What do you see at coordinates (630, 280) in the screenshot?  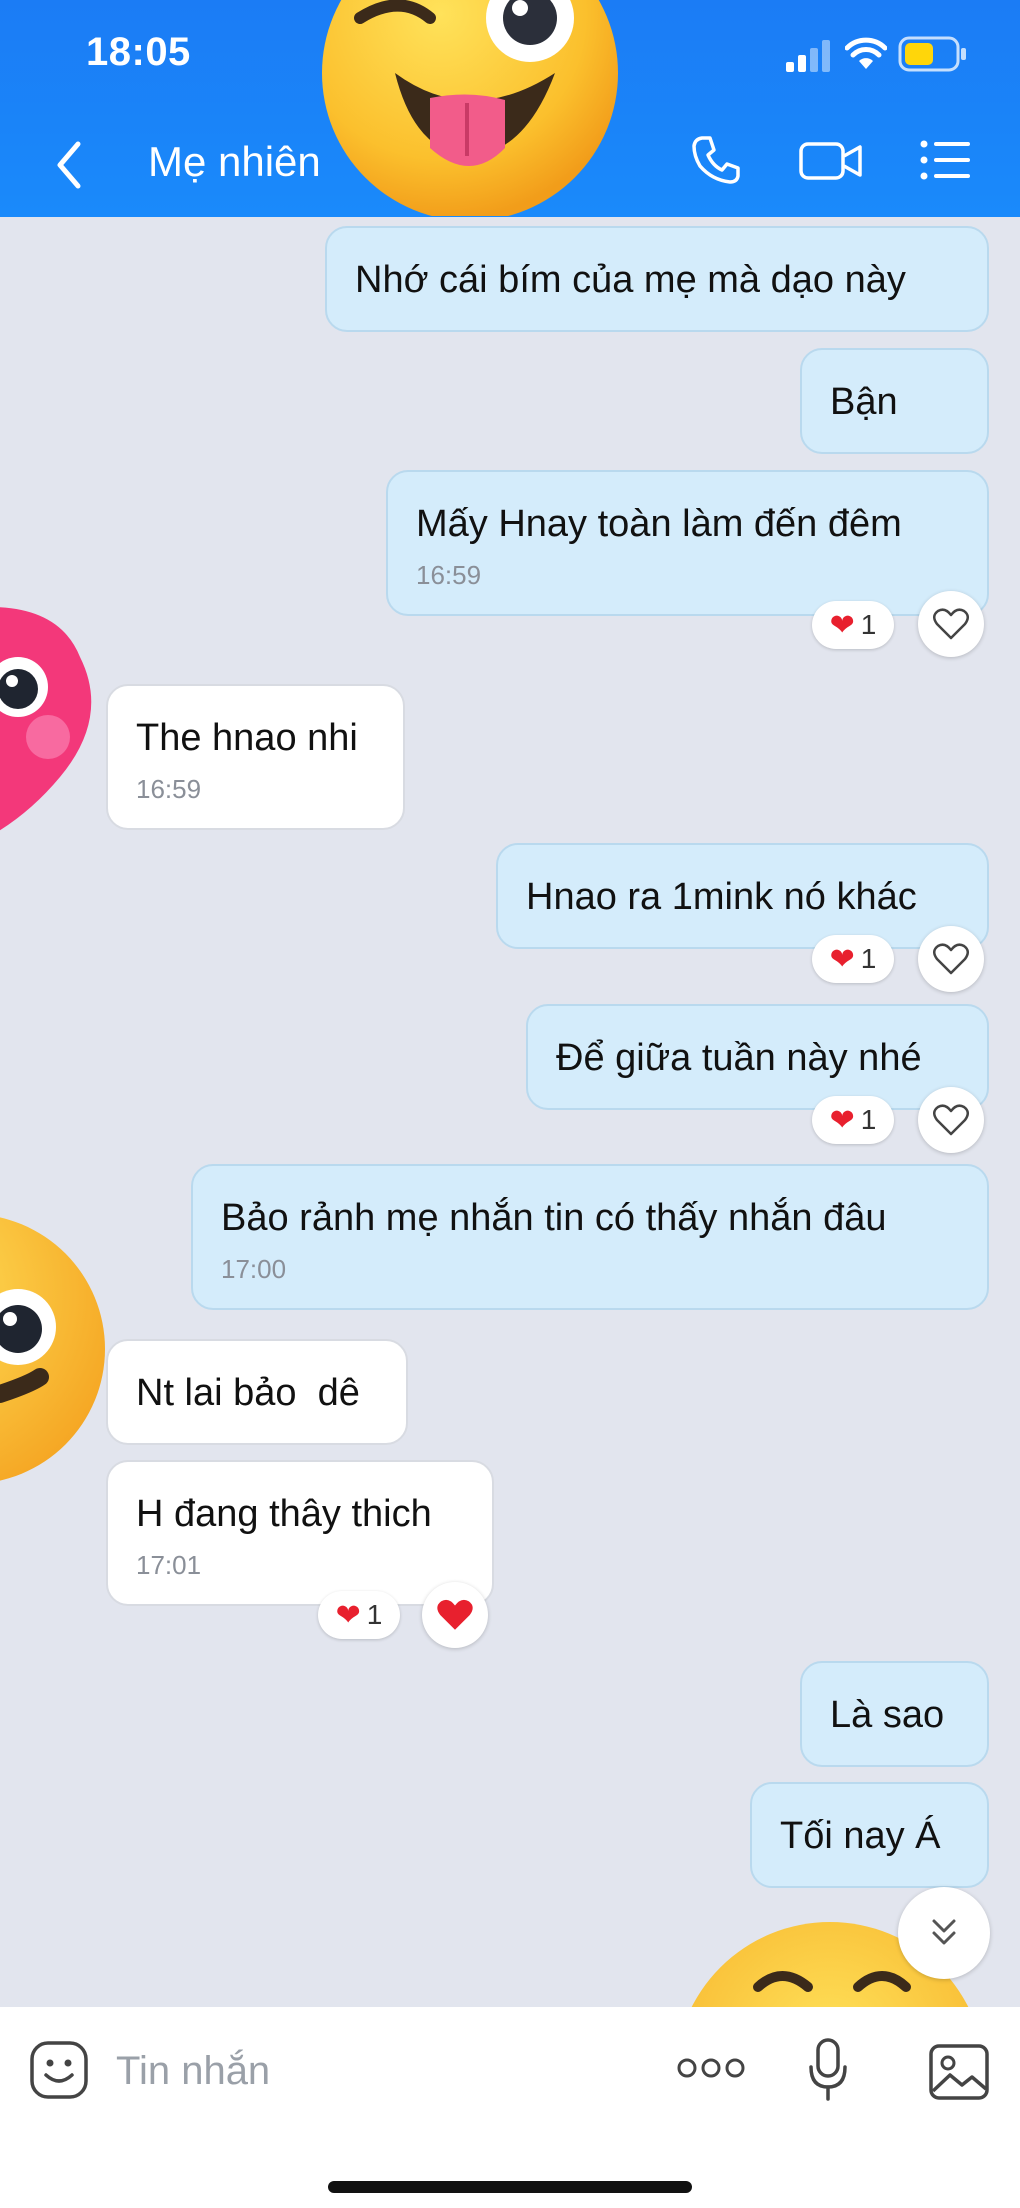 I see `message-text: Nhớ cái bím của mẹ mà dạo này` at bounding box center [630, 280].